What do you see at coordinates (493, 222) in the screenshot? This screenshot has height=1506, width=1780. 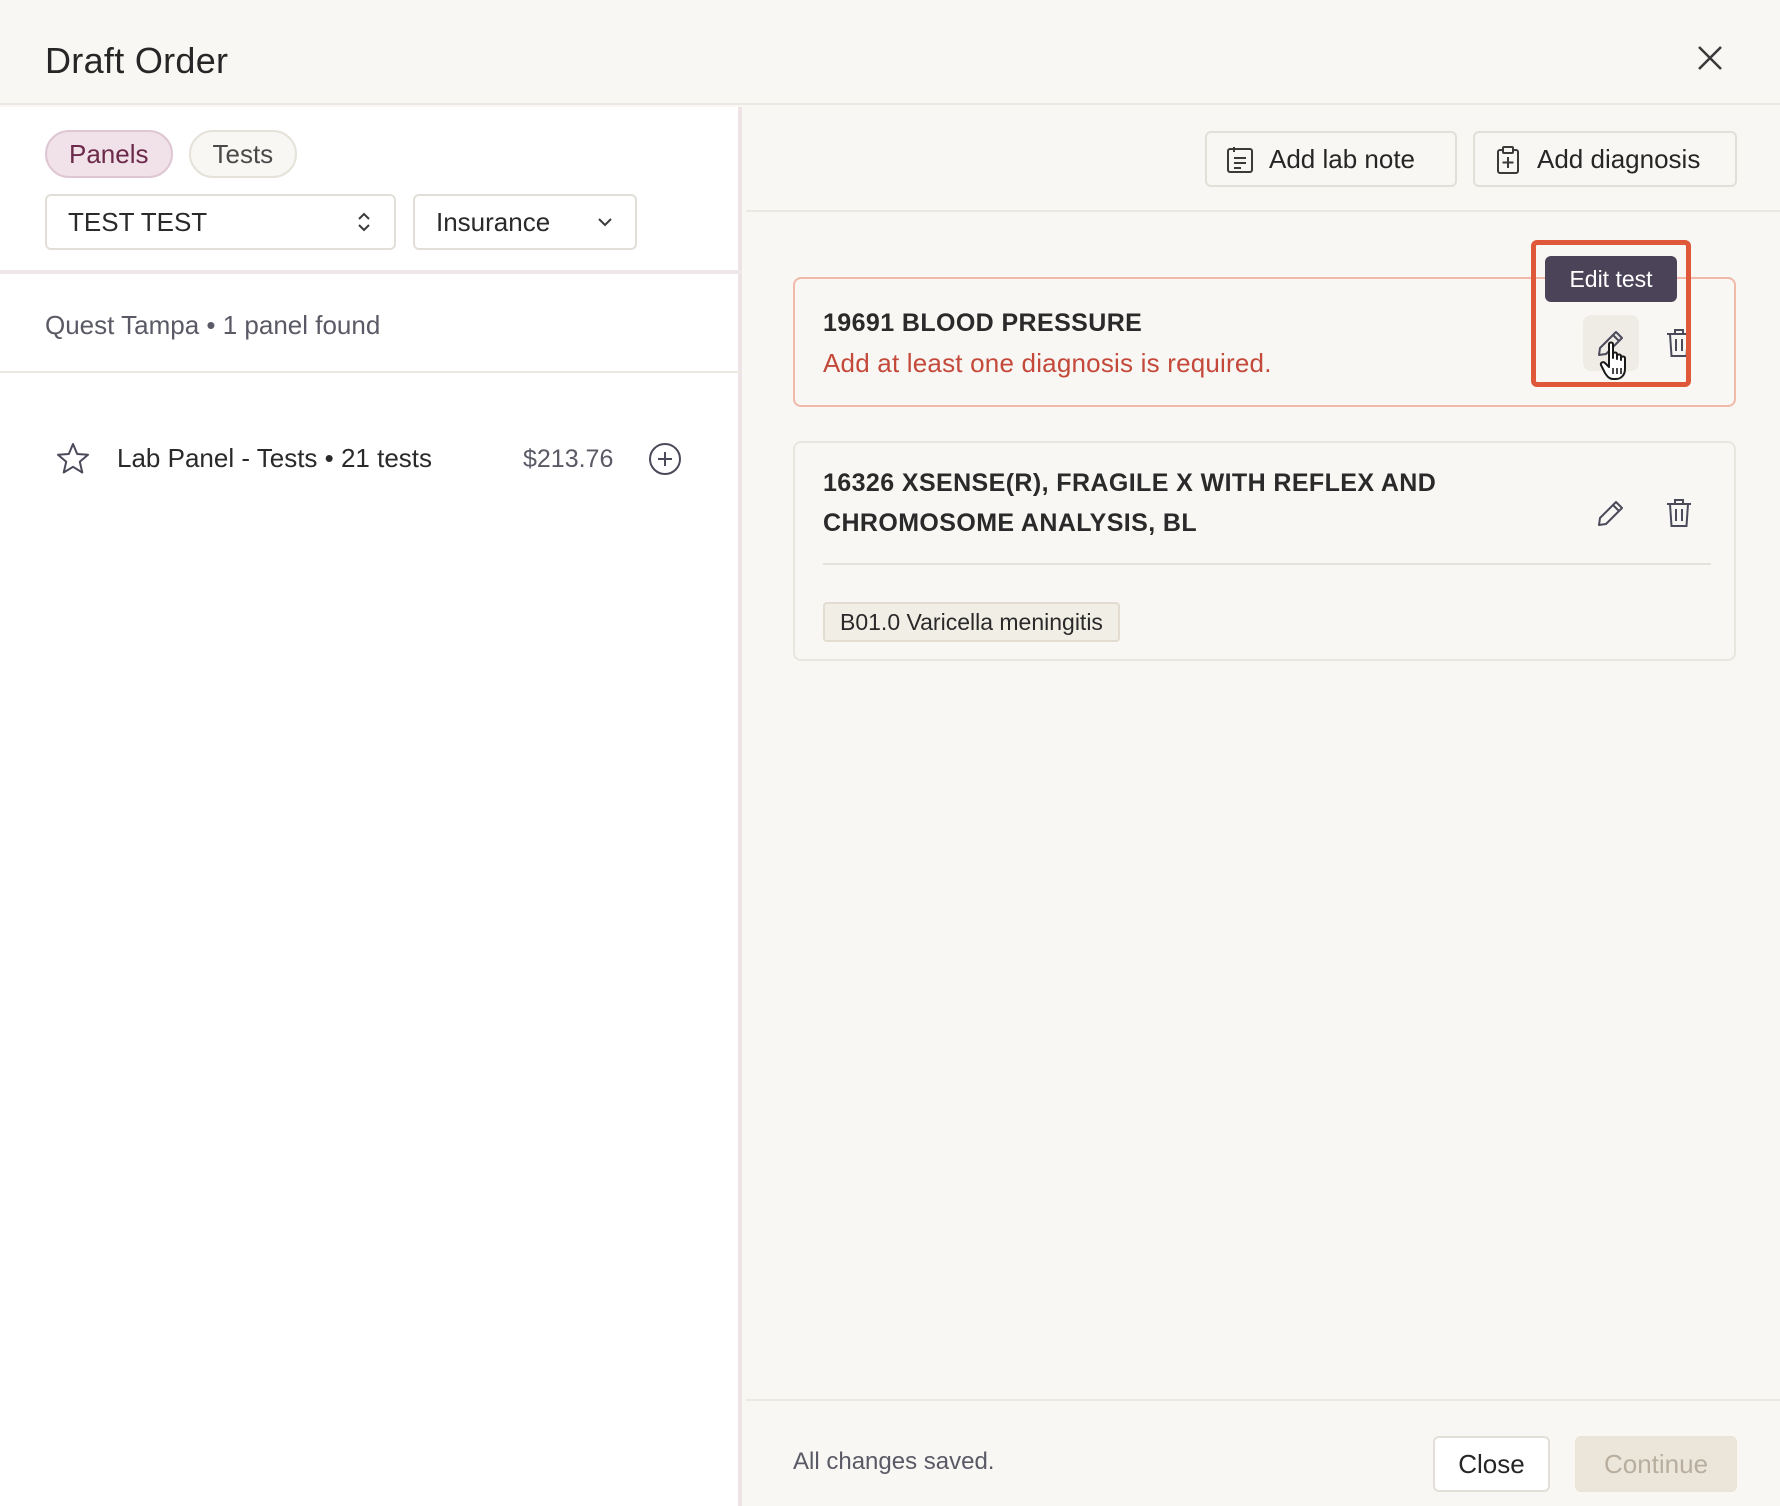 I see `billing-select-value: Insurance` at bounding box center [493, 222].